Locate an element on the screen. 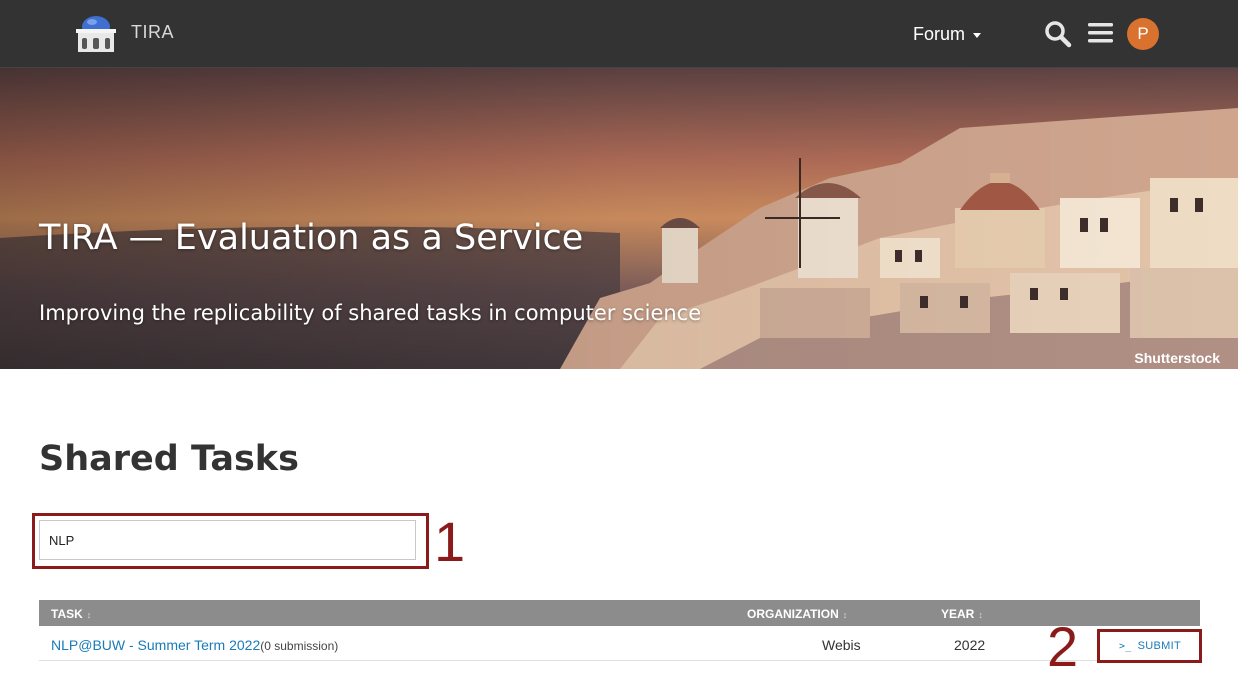 Image resolution: width=1238 pixels, height=687 pixels. task-cell: NLP@BUW - Summer Term 2022(0 submission) is located at coordinates (194, 645).